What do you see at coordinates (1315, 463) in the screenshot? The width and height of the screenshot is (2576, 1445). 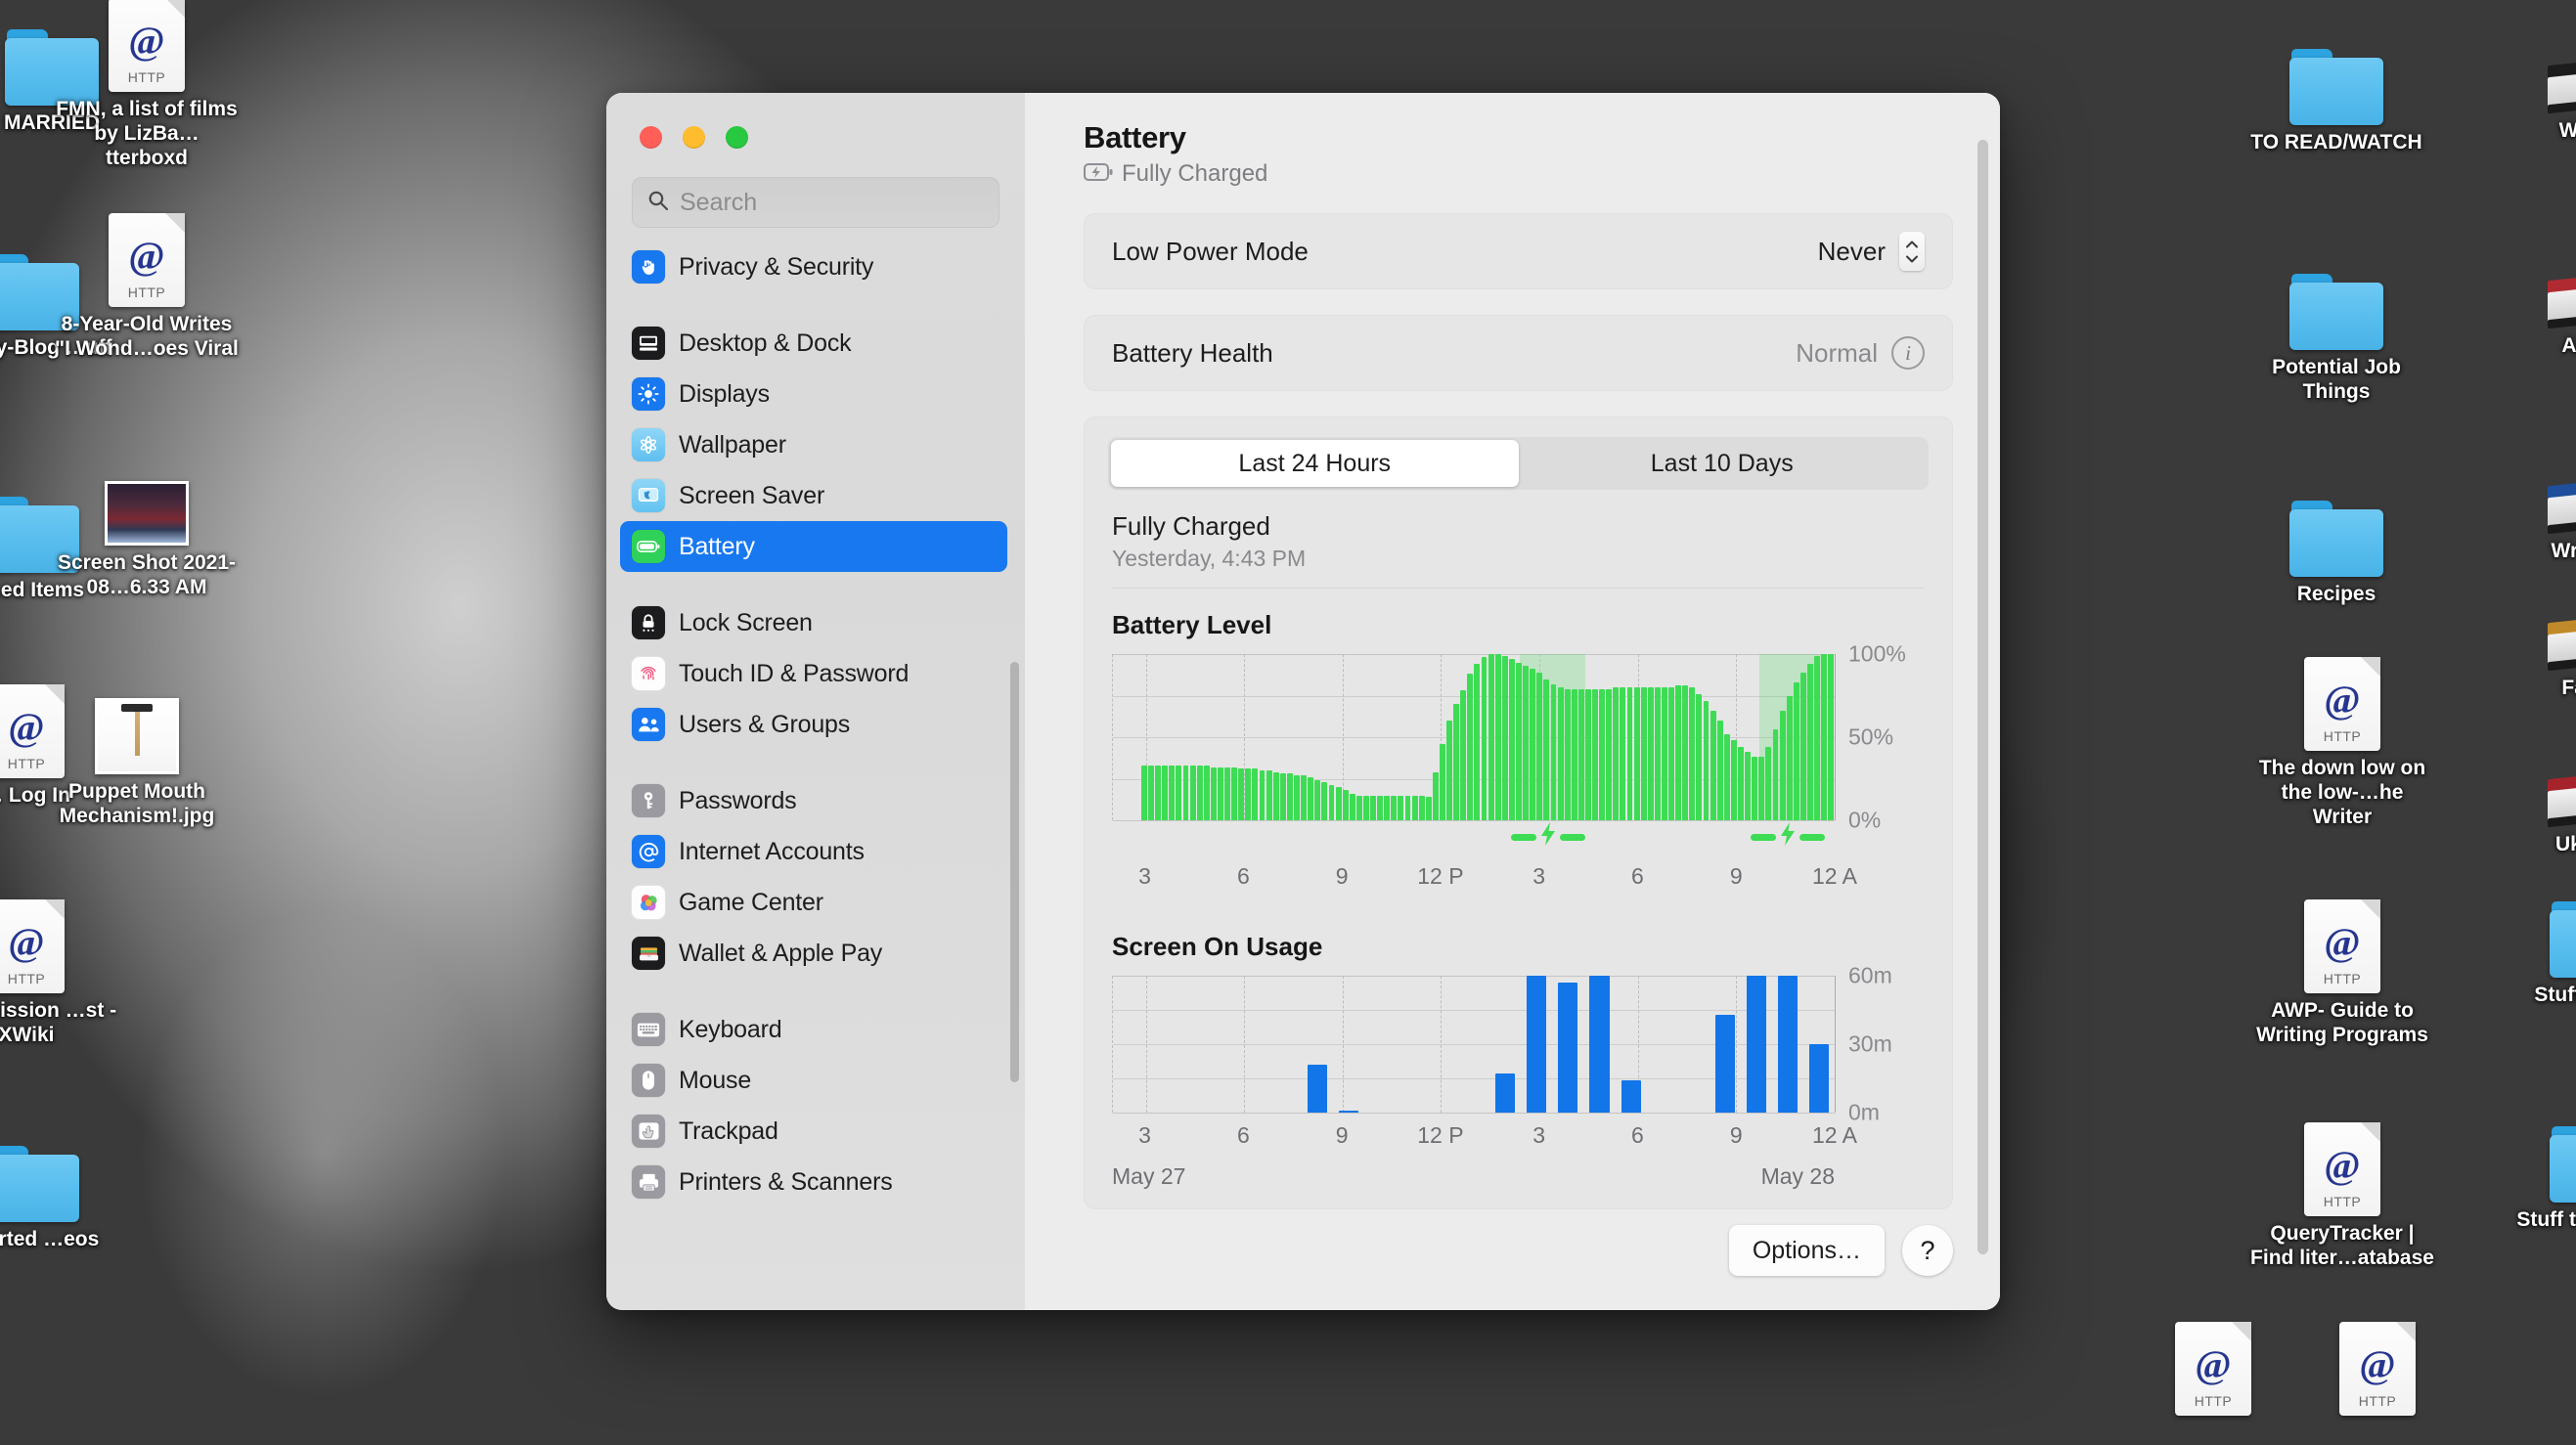 I see `tab-last-24-hours: Last 24 Hours` at bounding box center [1315, 463].